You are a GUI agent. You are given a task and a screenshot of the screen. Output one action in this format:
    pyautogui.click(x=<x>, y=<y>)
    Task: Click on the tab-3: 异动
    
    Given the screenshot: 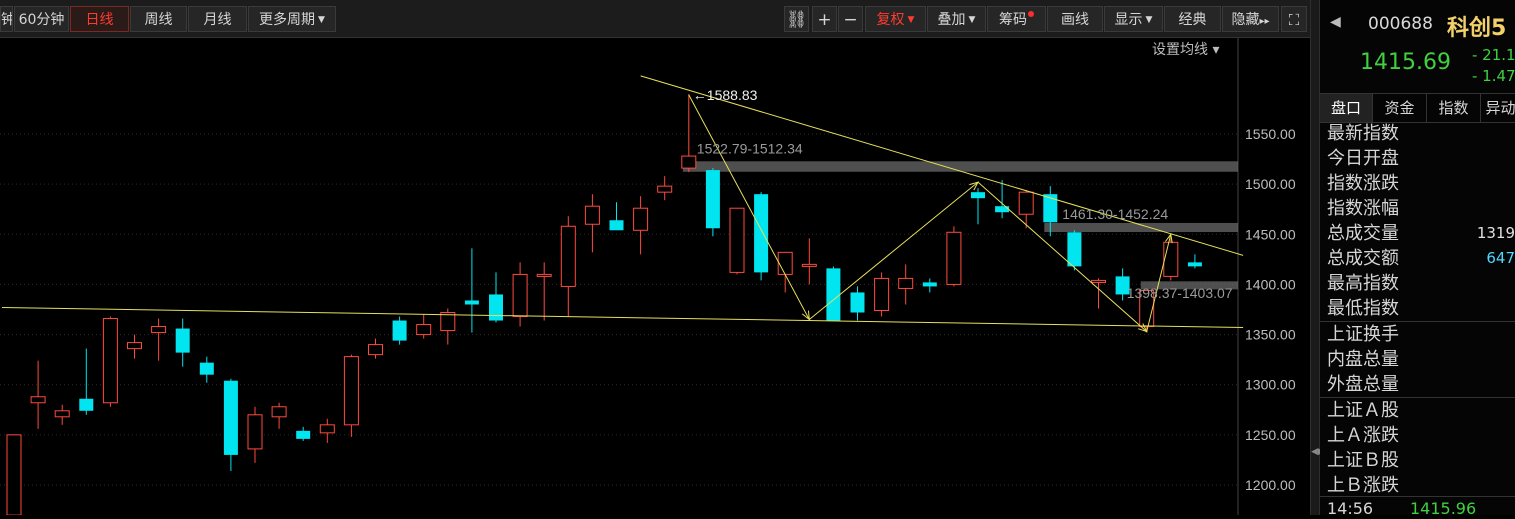 What is the action you would take?
    pyautogui.click(x=1498, y=108)
    